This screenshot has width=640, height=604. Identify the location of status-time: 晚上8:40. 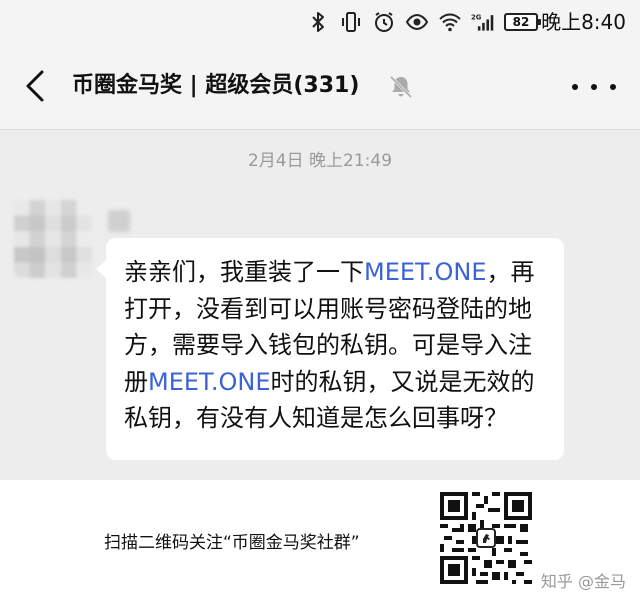
(583, 22).